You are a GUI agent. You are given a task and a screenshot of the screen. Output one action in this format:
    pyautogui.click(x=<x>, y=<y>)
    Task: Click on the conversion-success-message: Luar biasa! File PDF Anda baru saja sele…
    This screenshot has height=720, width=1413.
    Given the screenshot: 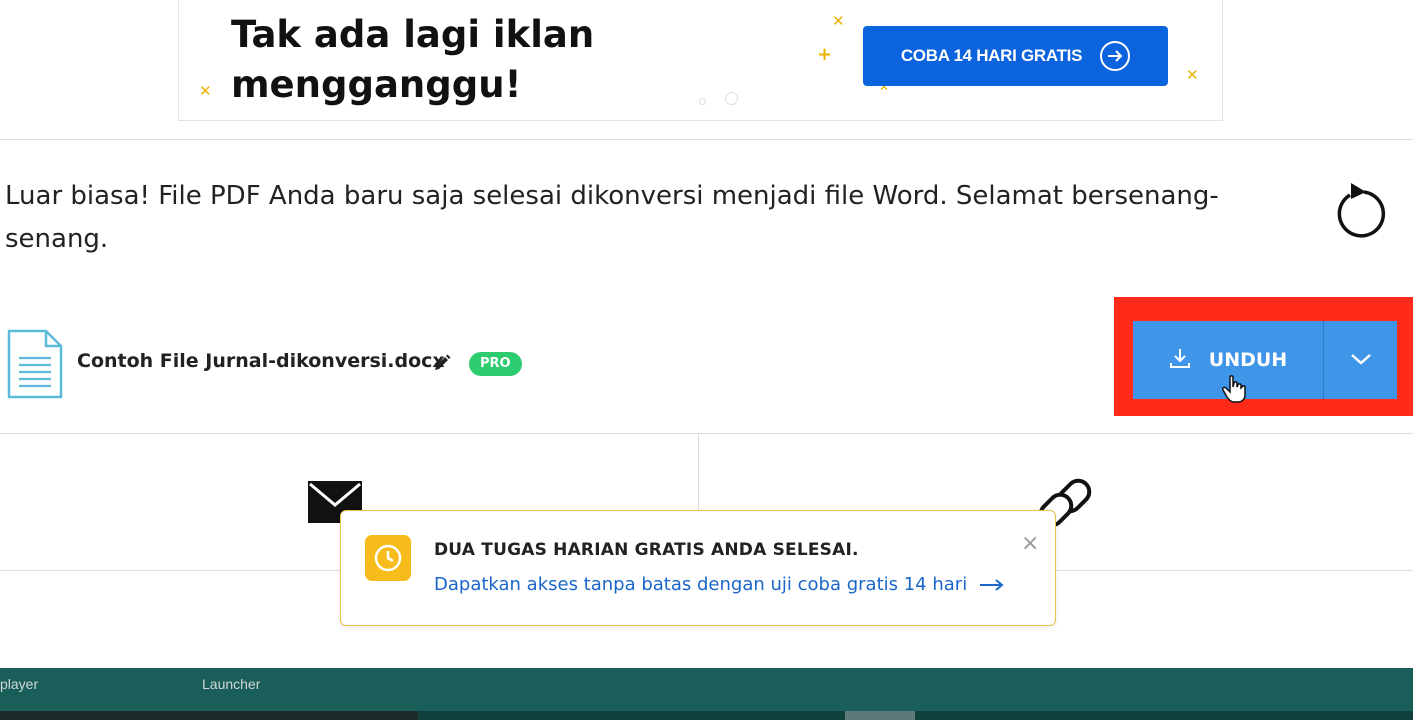 What is the action you would take?
    pyautogui.click(x=612, y=217)
    